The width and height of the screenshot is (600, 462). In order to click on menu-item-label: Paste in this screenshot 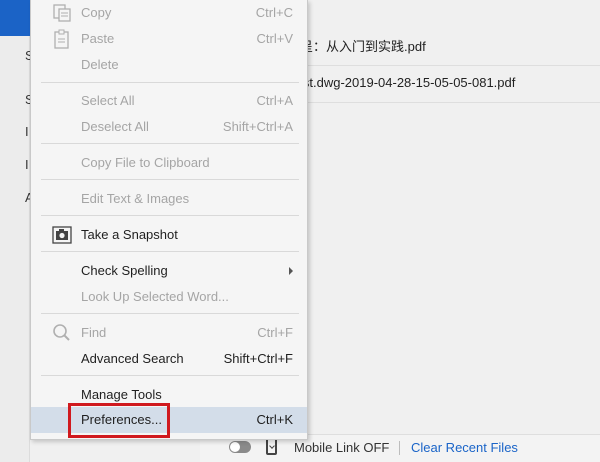, I will do `click(98, 38)`.